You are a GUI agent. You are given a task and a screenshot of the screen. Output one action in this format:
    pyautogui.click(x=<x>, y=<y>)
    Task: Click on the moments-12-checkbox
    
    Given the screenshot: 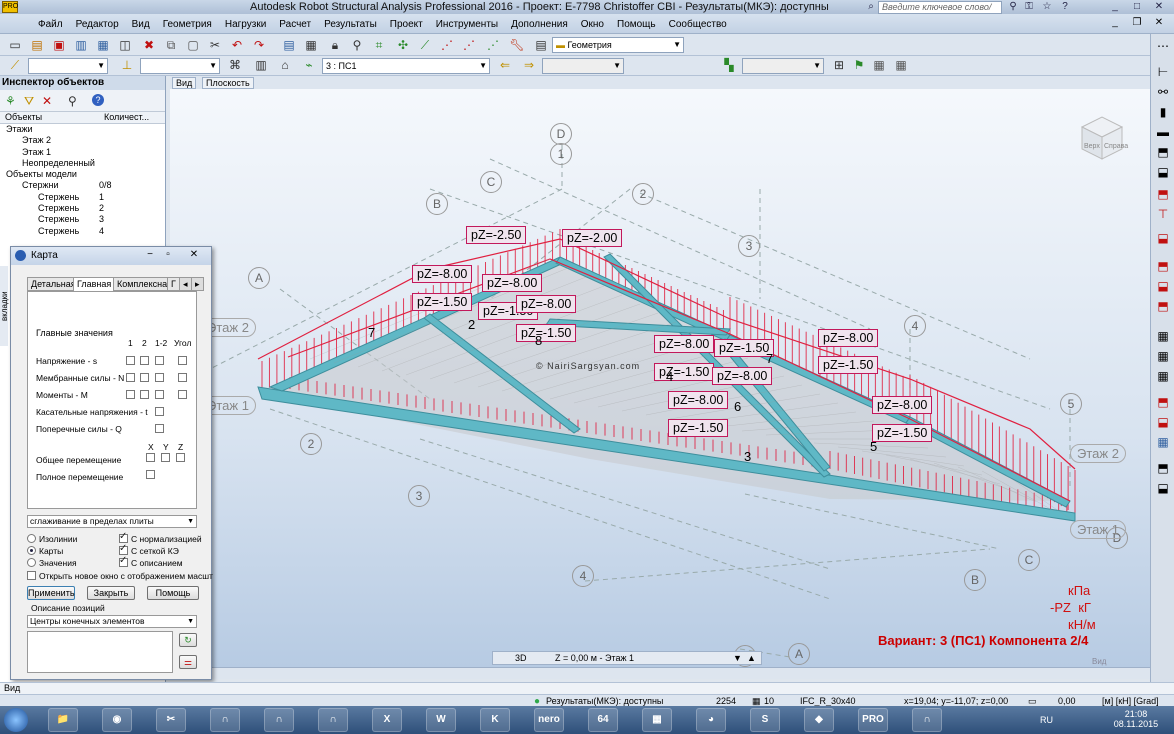 What is the action you would take?
    pyautogui.click(x=159, y=394)
    